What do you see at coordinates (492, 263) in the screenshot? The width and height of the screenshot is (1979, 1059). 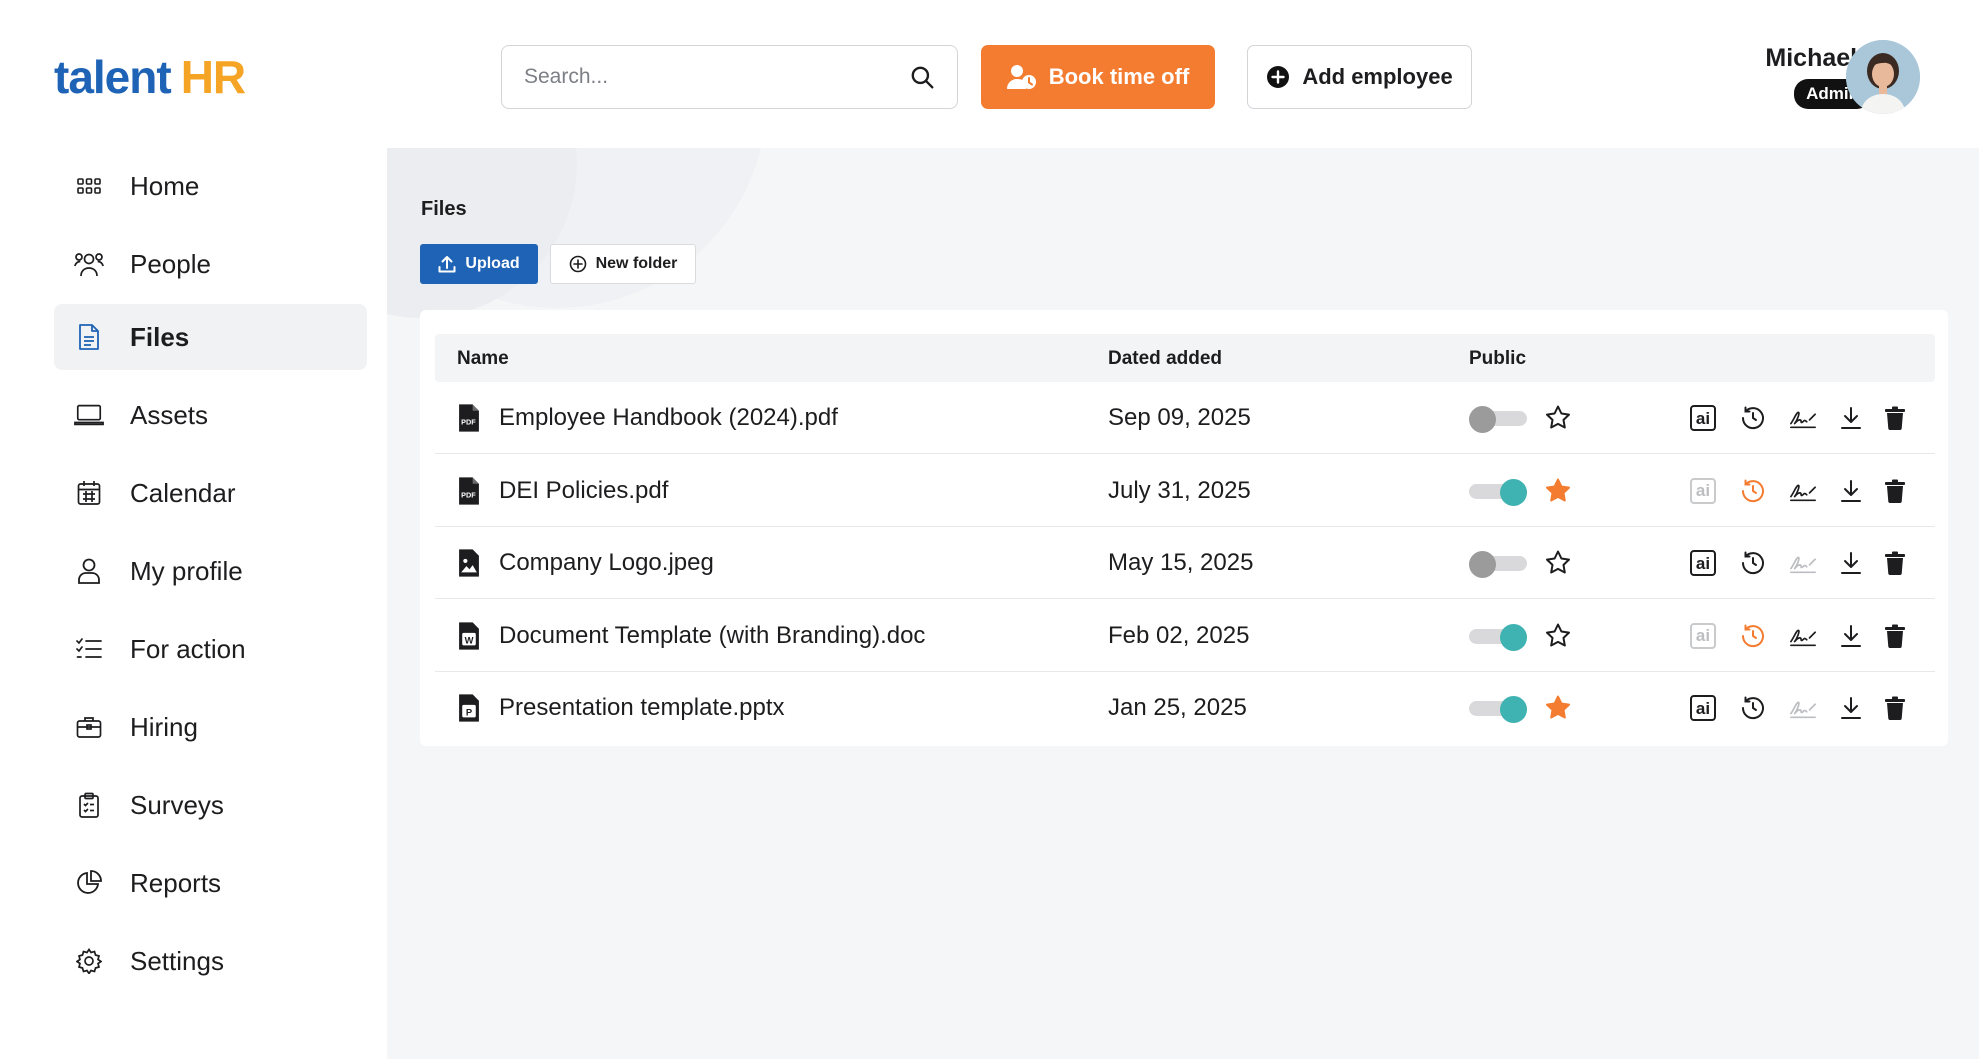 I see `upload-label: Upload` at bounding box center [492, 263].